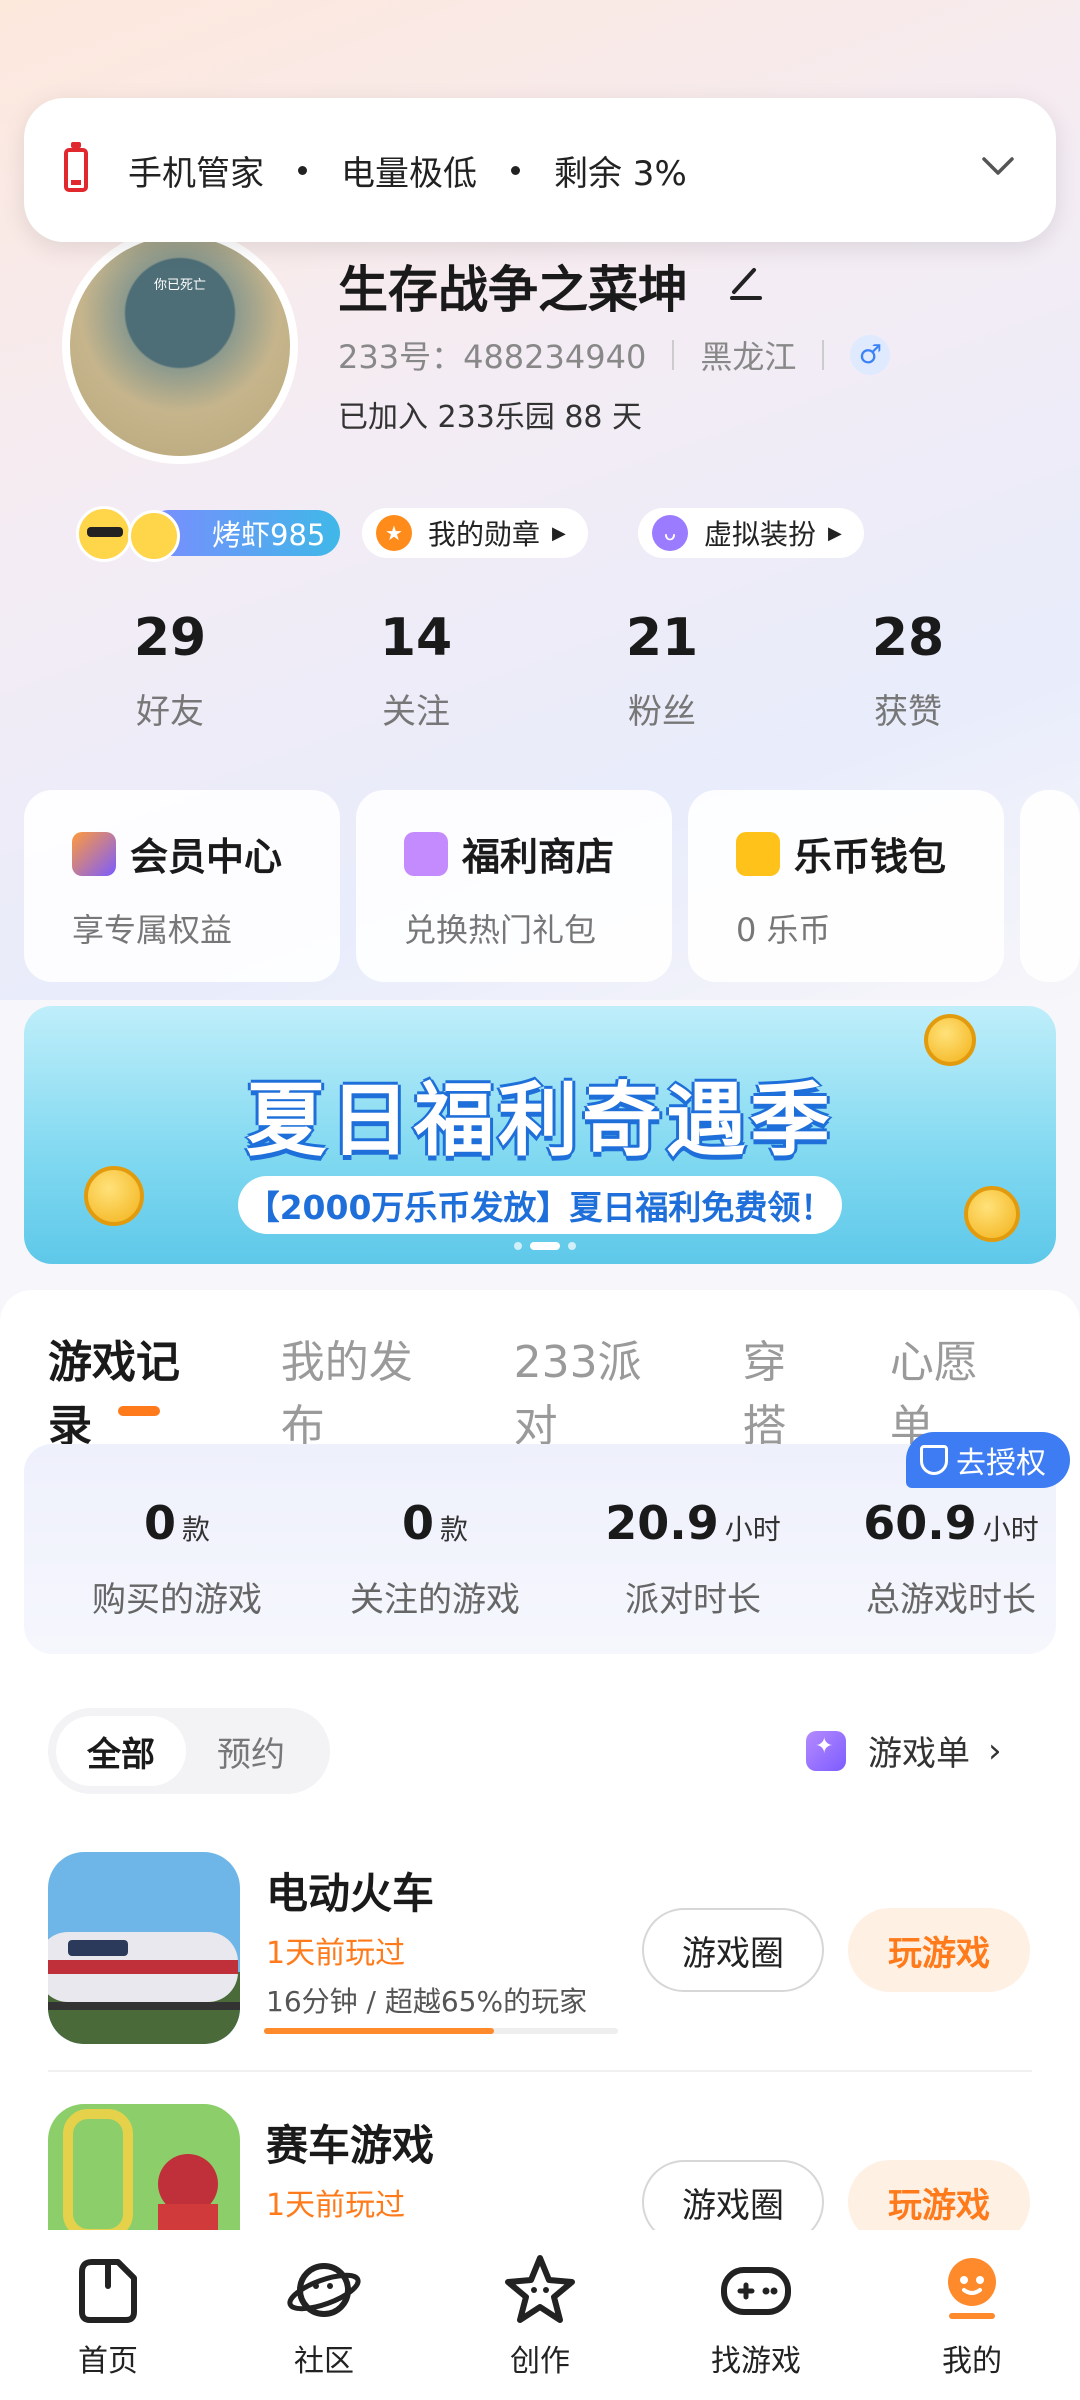 This screenshot has height=2400, width=1080. What do you see at coordinates (870, 857) in the screenshot?
I see `card-title: 乐币钱包` at bounding box center [870, 857].